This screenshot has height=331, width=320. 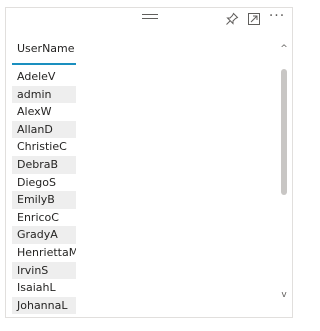 What do you see at coordinates (44, 305) in the screenshot?
I see `table-row: JohannaL` at bounding box center [44, 305].